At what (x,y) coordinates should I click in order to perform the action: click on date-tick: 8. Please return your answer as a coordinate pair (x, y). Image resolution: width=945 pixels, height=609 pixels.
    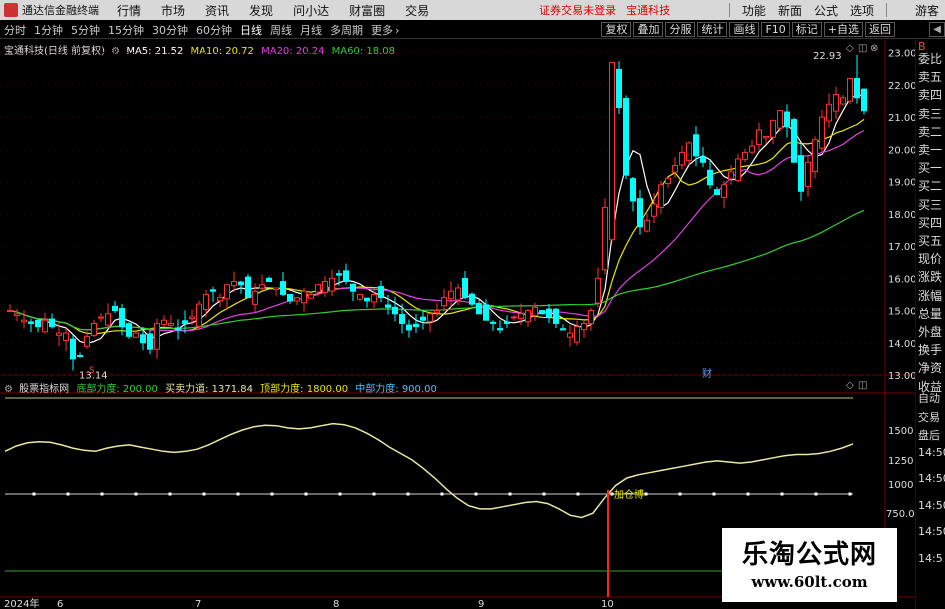
    Looking at the image, I should click on (336, 604).